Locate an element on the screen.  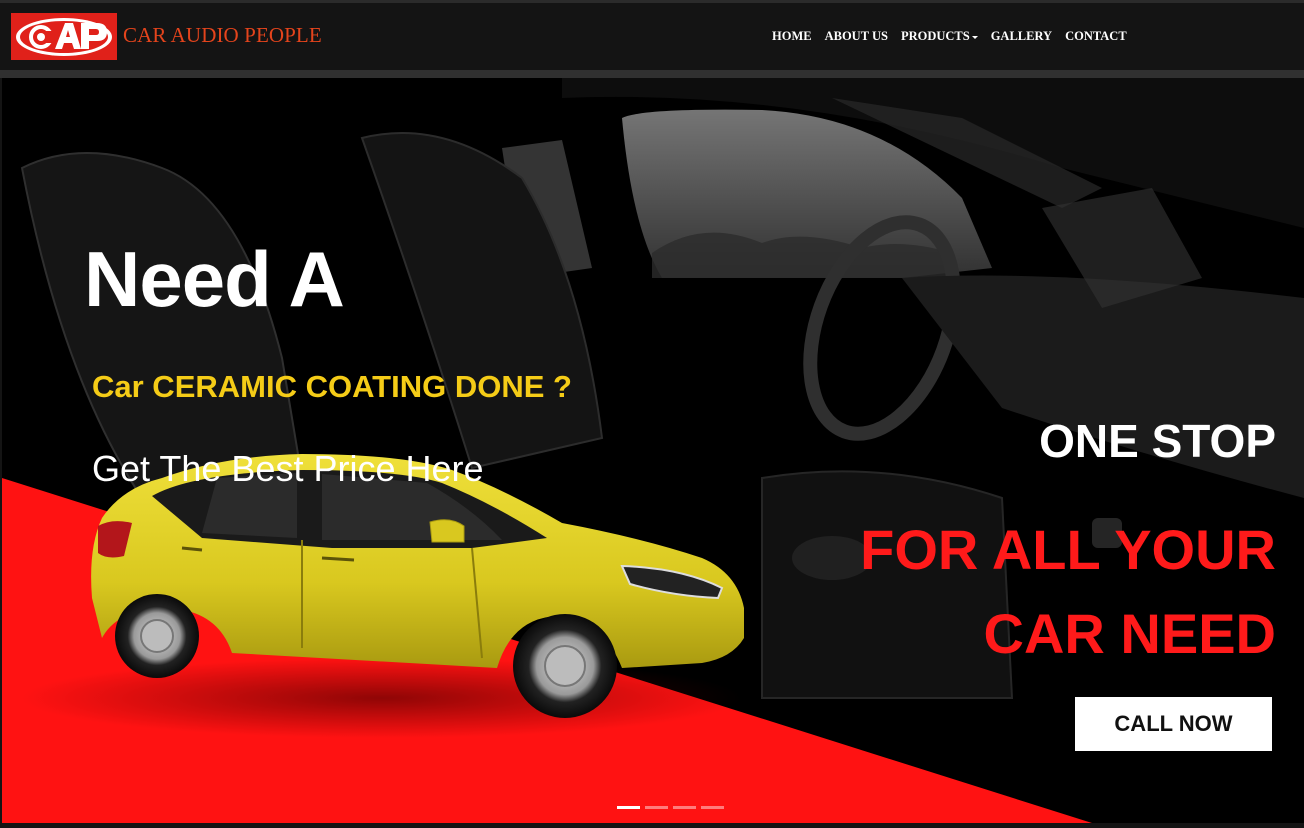
site-logo is located at coordinates (64, 36).